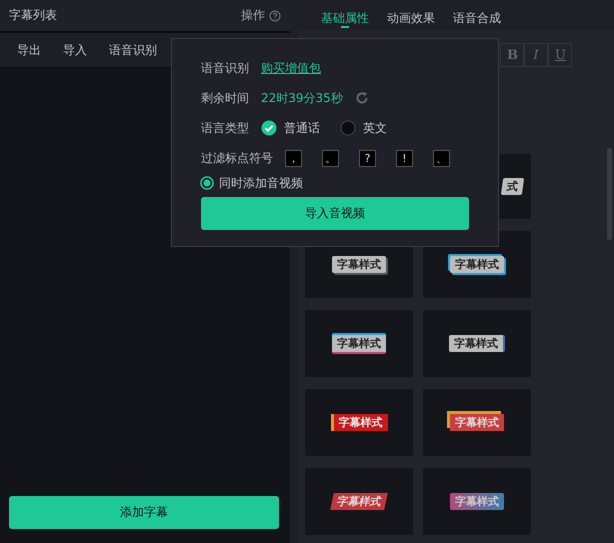 The height and width of the screenshot is (543, 614). I want to click on field-label: 过滤标点符号, so click(237, 158).